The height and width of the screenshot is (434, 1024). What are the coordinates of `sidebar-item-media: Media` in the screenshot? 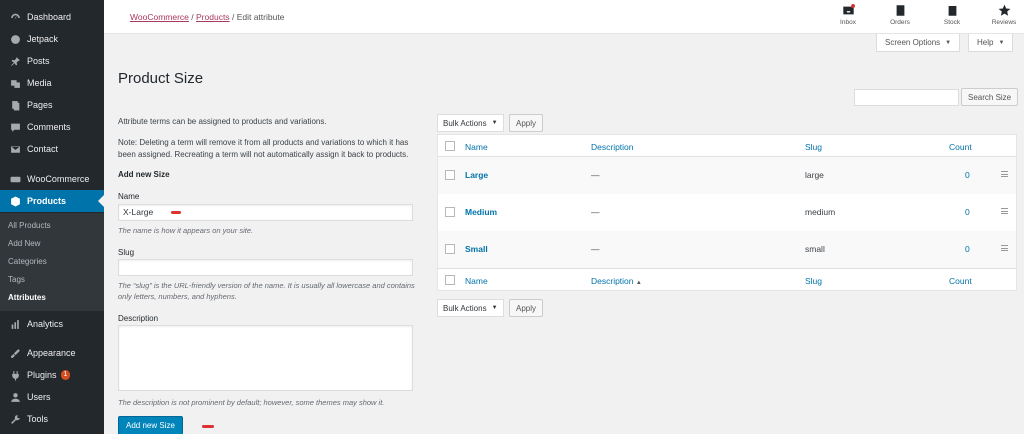 It's located at (52, 83).